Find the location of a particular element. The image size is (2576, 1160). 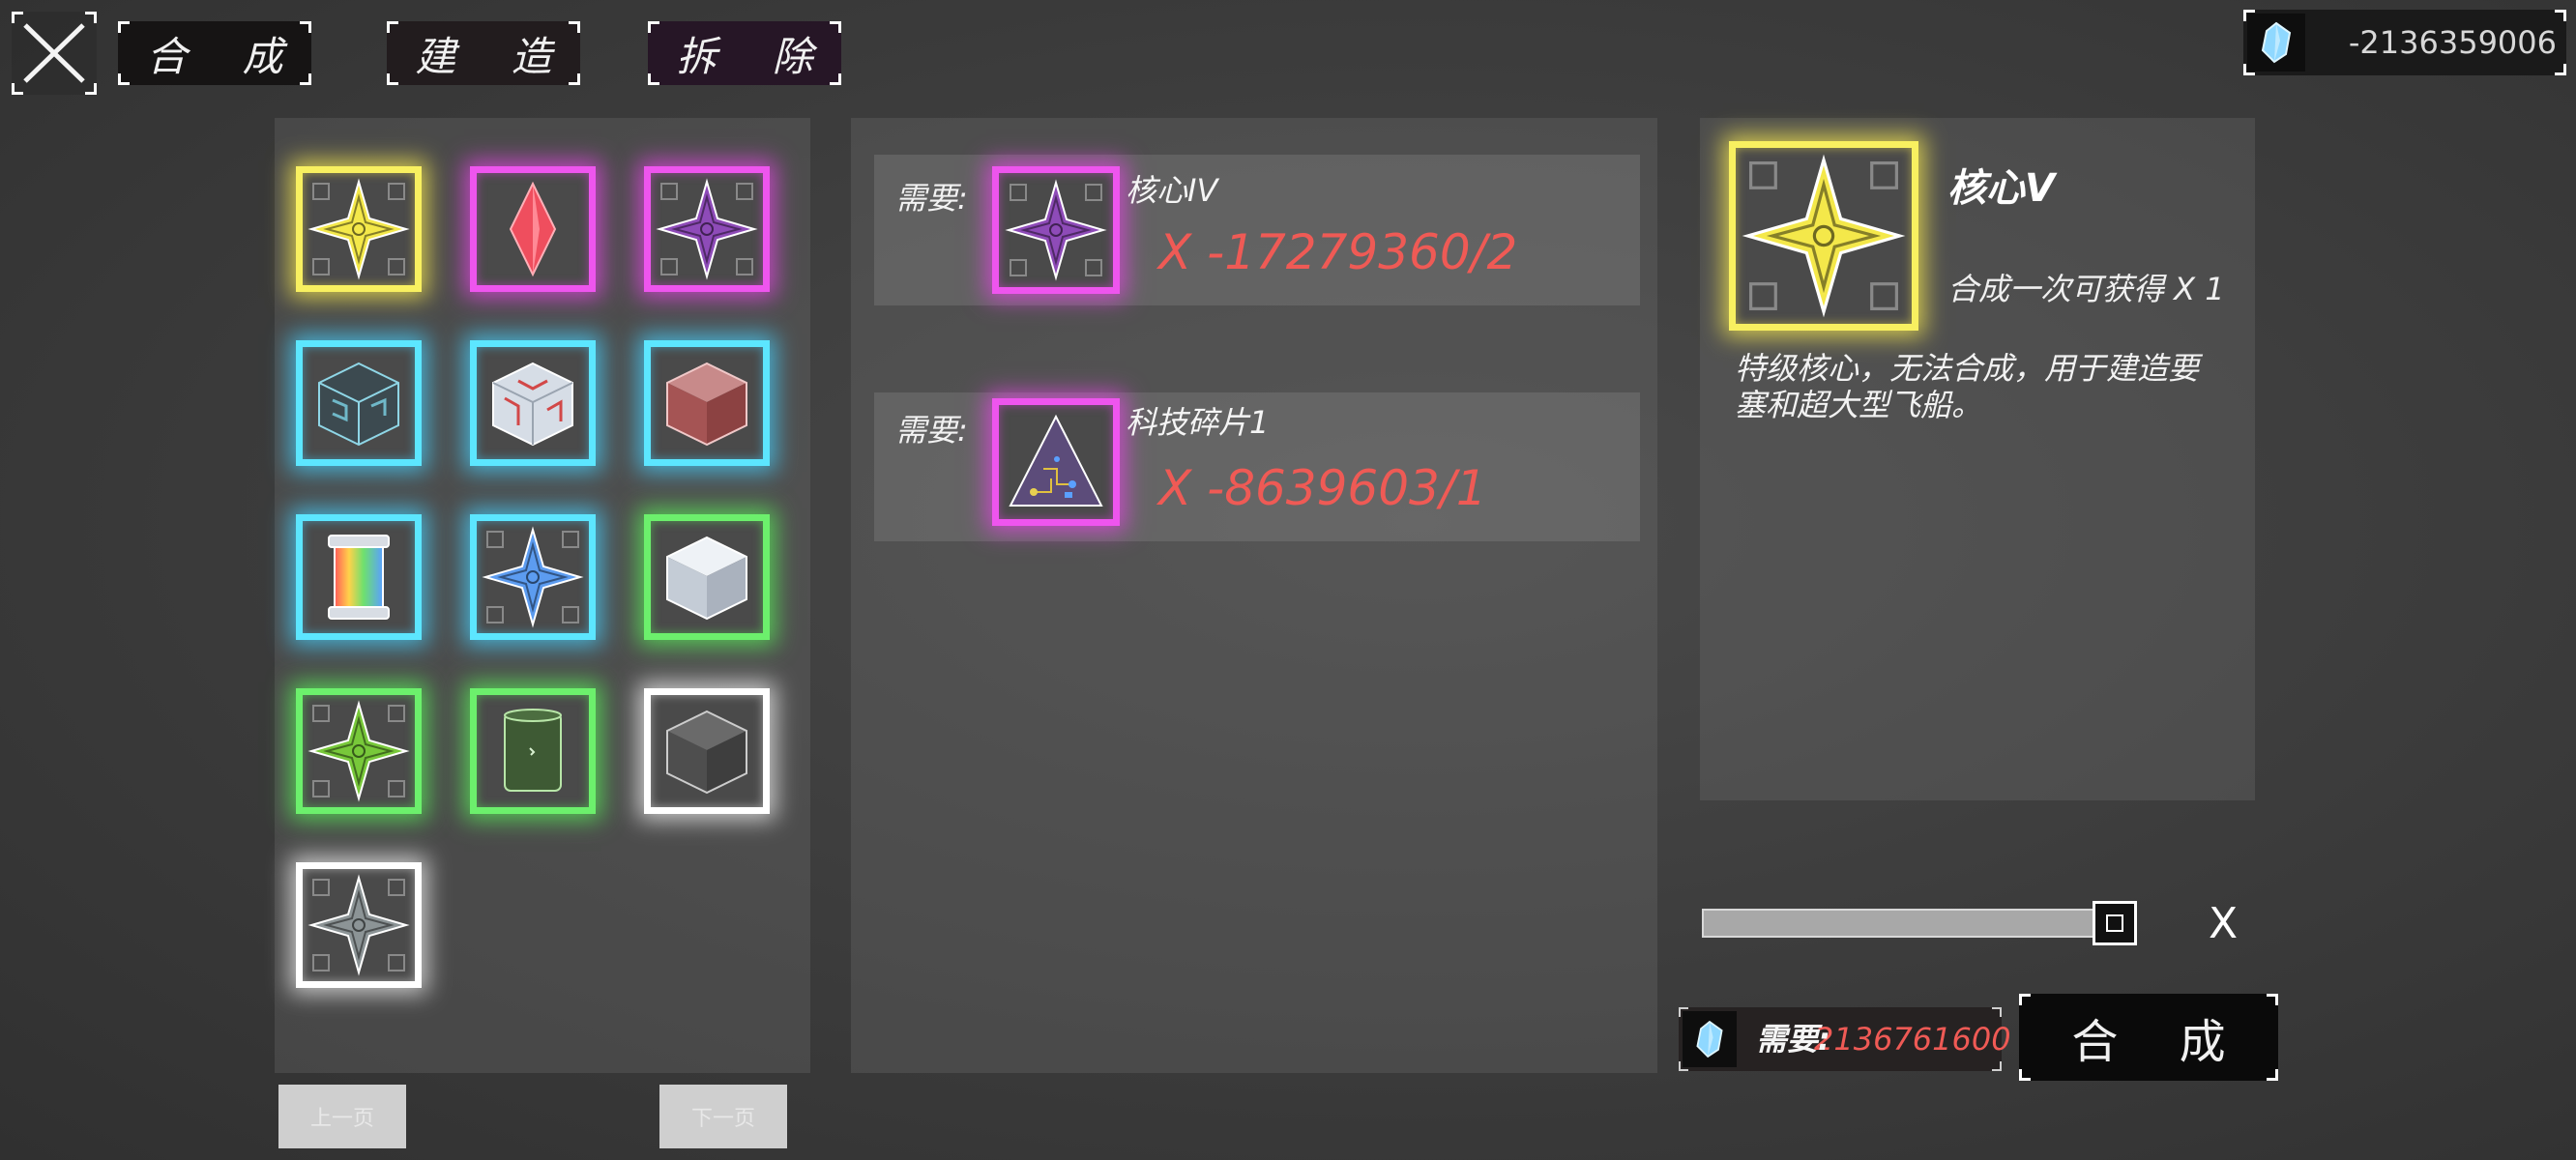

tab-dismantle: 拆 除 is located at coordinates (744, 53).